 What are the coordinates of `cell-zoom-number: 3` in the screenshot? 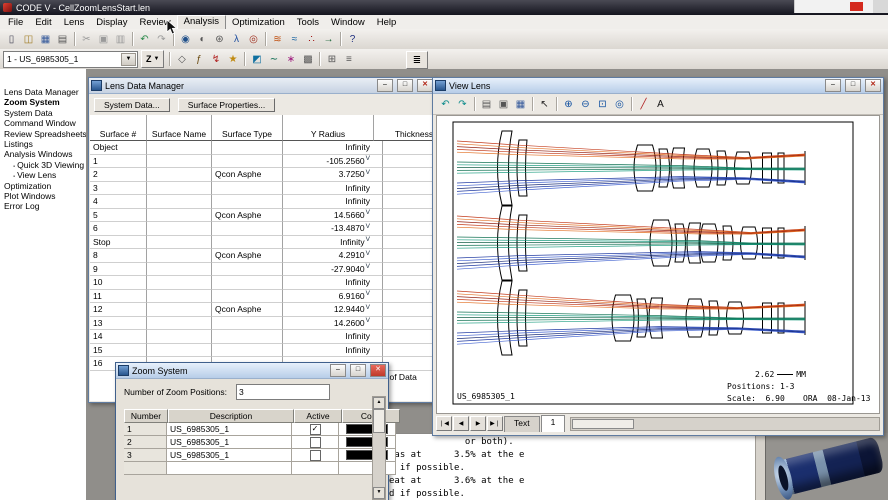 It's located at (145, 455).